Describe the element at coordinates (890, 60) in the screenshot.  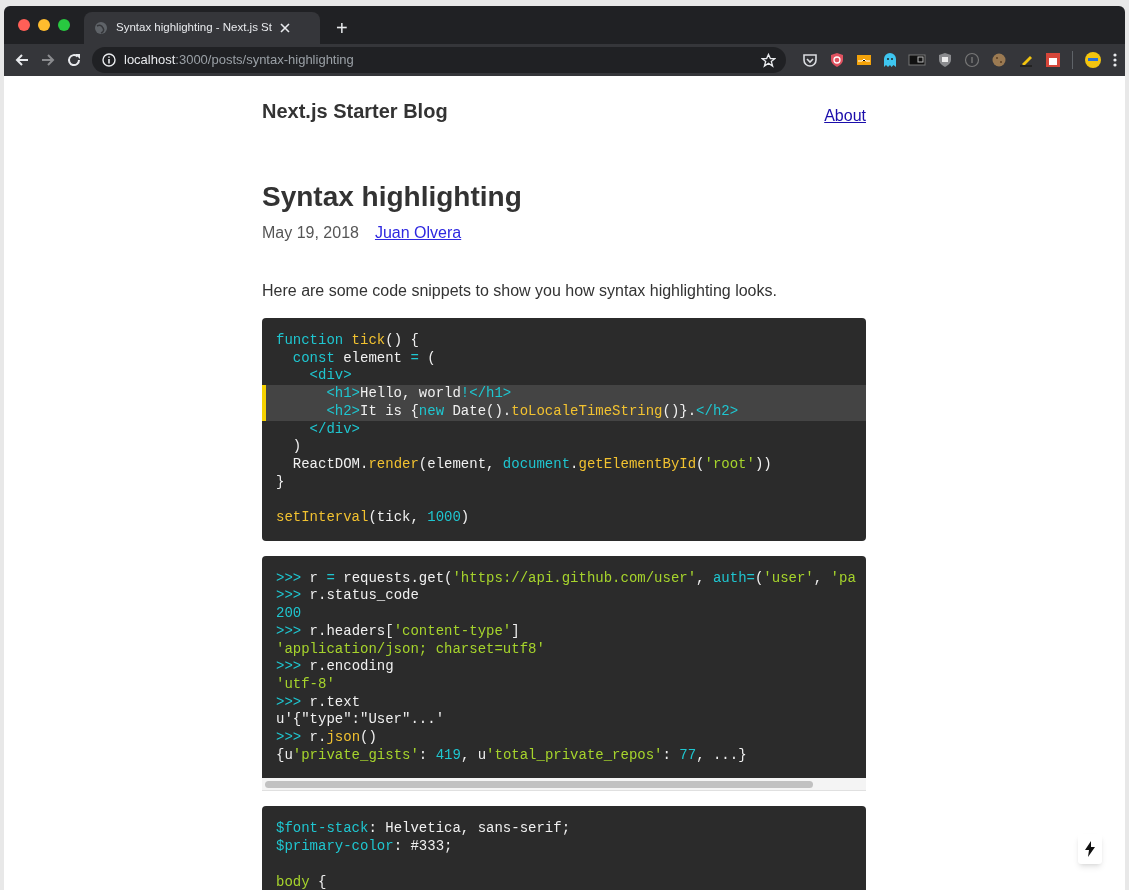
I see `ghost-icon` at that location.